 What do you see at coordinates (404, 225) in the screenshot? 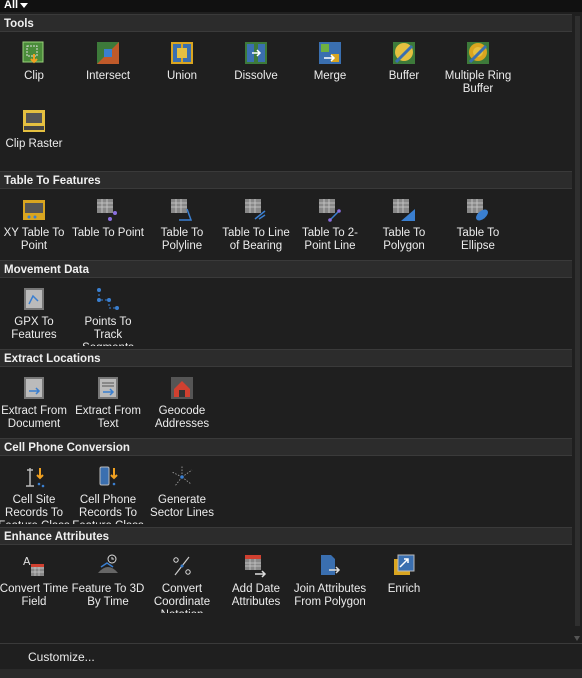
I see `tool-table-to-polygon: Table To Polygon` at bounding box center [404, 225].